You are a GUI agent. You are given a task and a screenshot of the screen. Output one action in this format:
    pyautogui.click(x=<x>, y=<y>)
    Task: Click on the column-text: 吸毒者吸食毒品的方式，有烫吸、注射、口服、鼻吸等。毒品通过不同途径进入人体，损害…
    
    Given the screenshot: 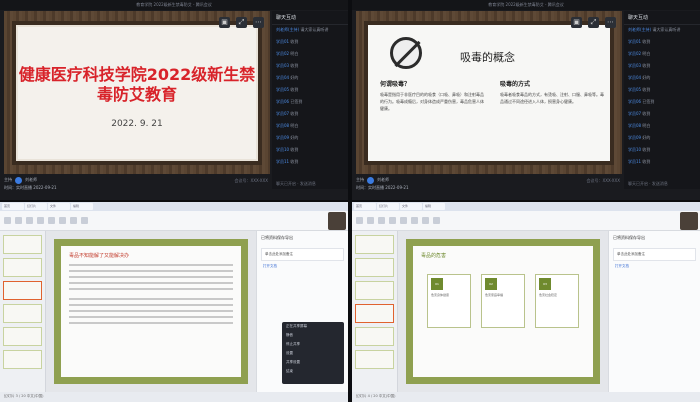 What is the action you would take?
    pyautogui.click(x=552, y=98)
    